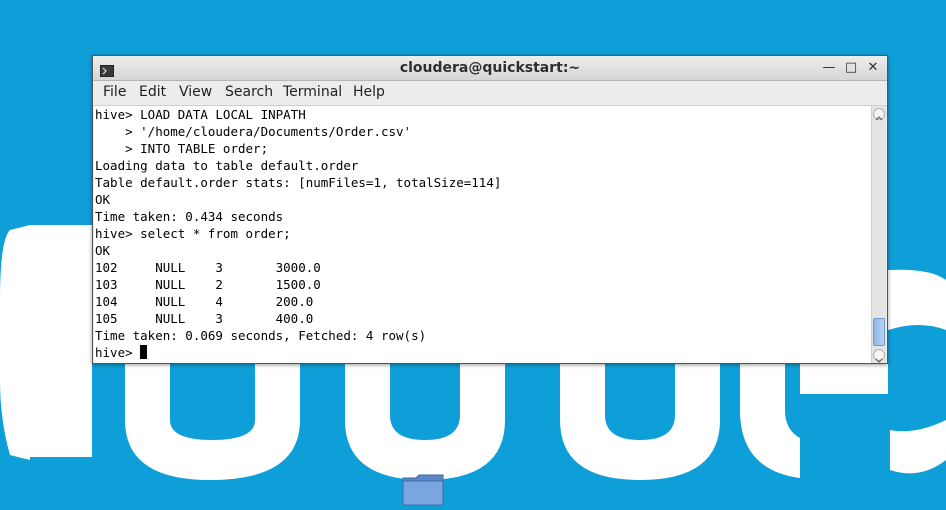  Describe the element at coordinates (879, 356) in the screenshot. I see `scroll-down-icon` at that location.